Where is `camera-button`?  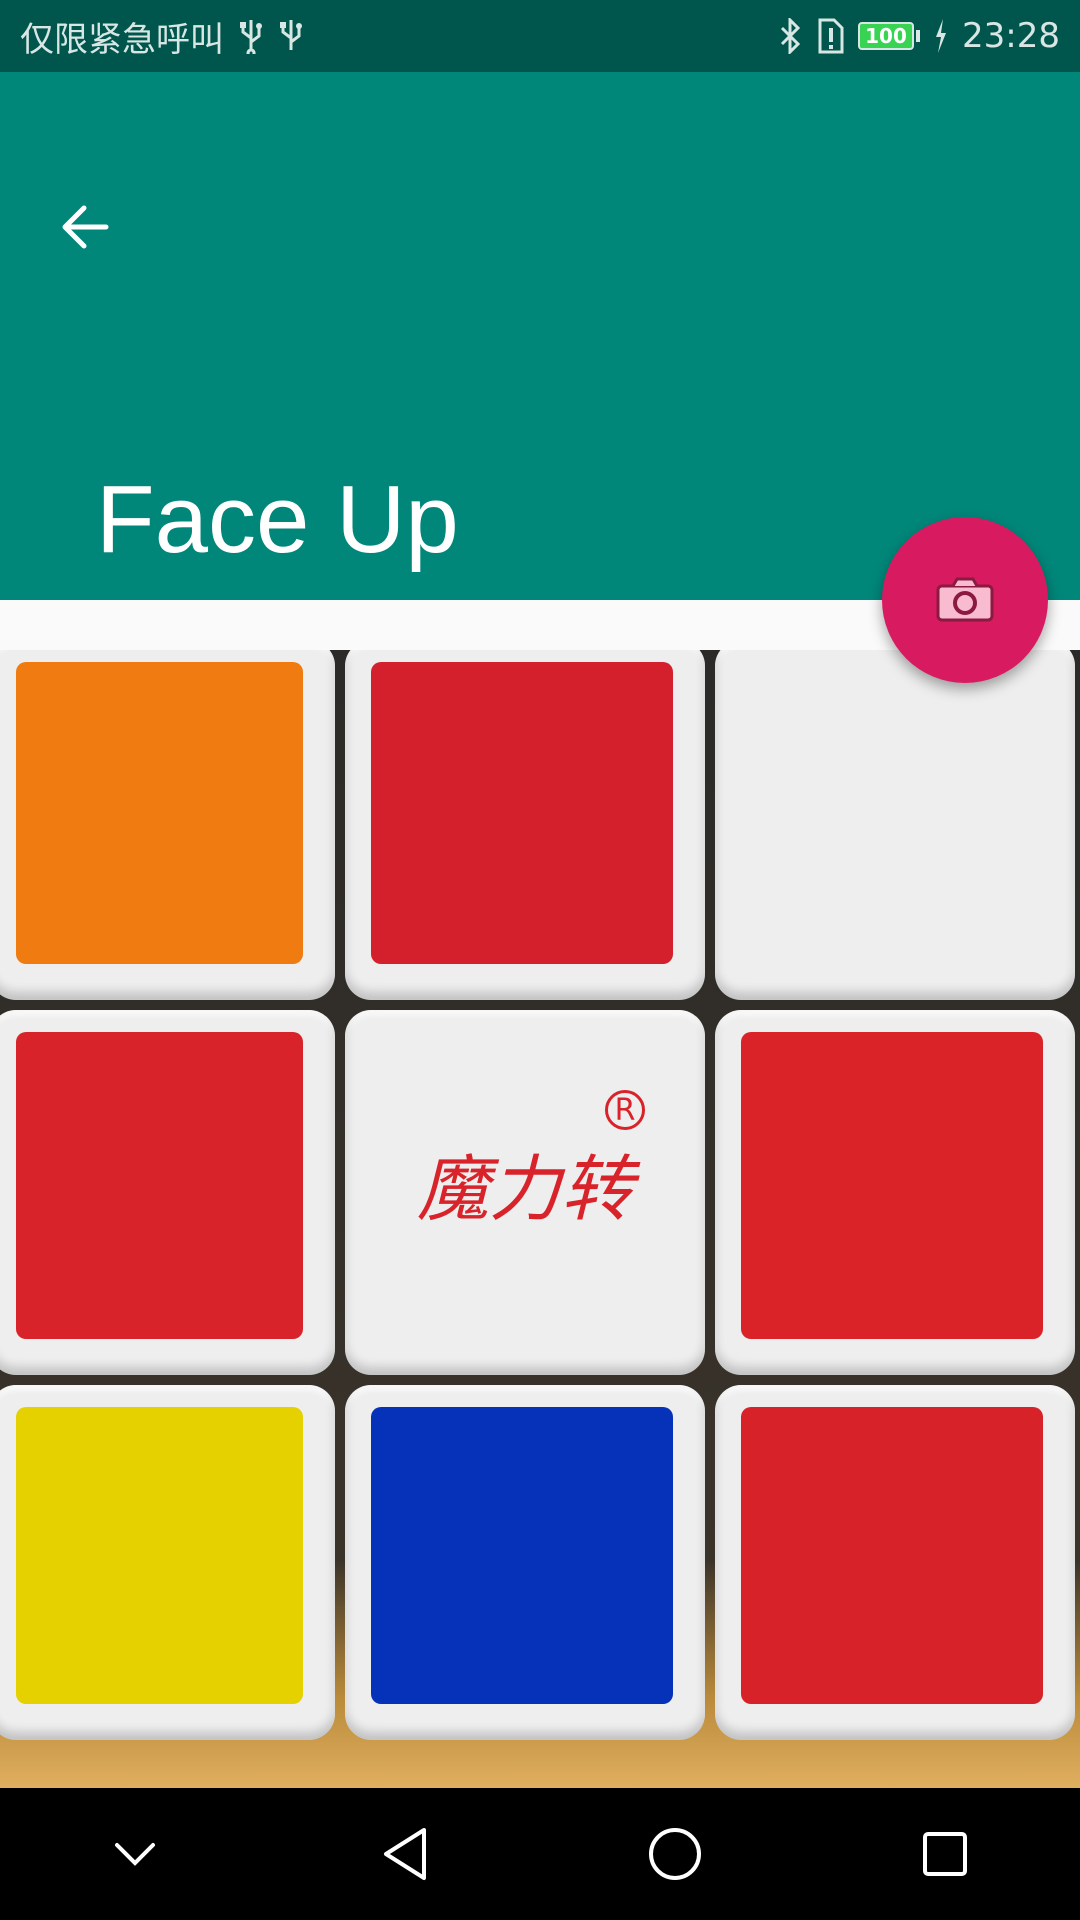 camera-button is located at coordinates (965, 600).